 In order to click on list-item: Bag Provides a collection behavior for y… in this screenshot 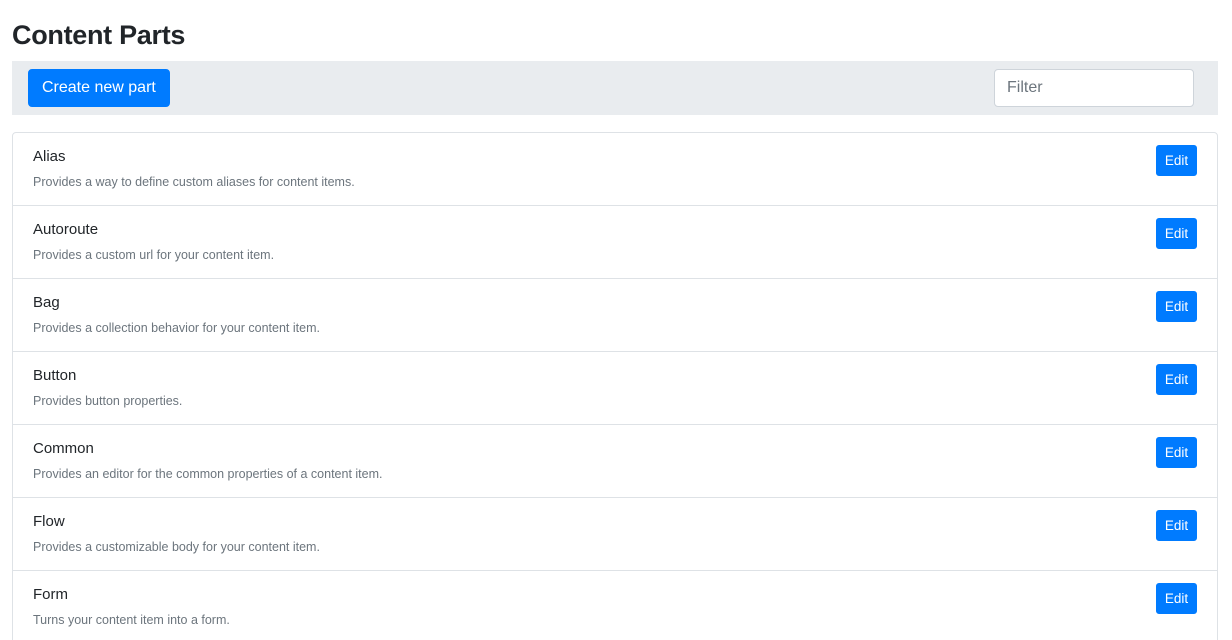, I will do `click(615, 315)`.